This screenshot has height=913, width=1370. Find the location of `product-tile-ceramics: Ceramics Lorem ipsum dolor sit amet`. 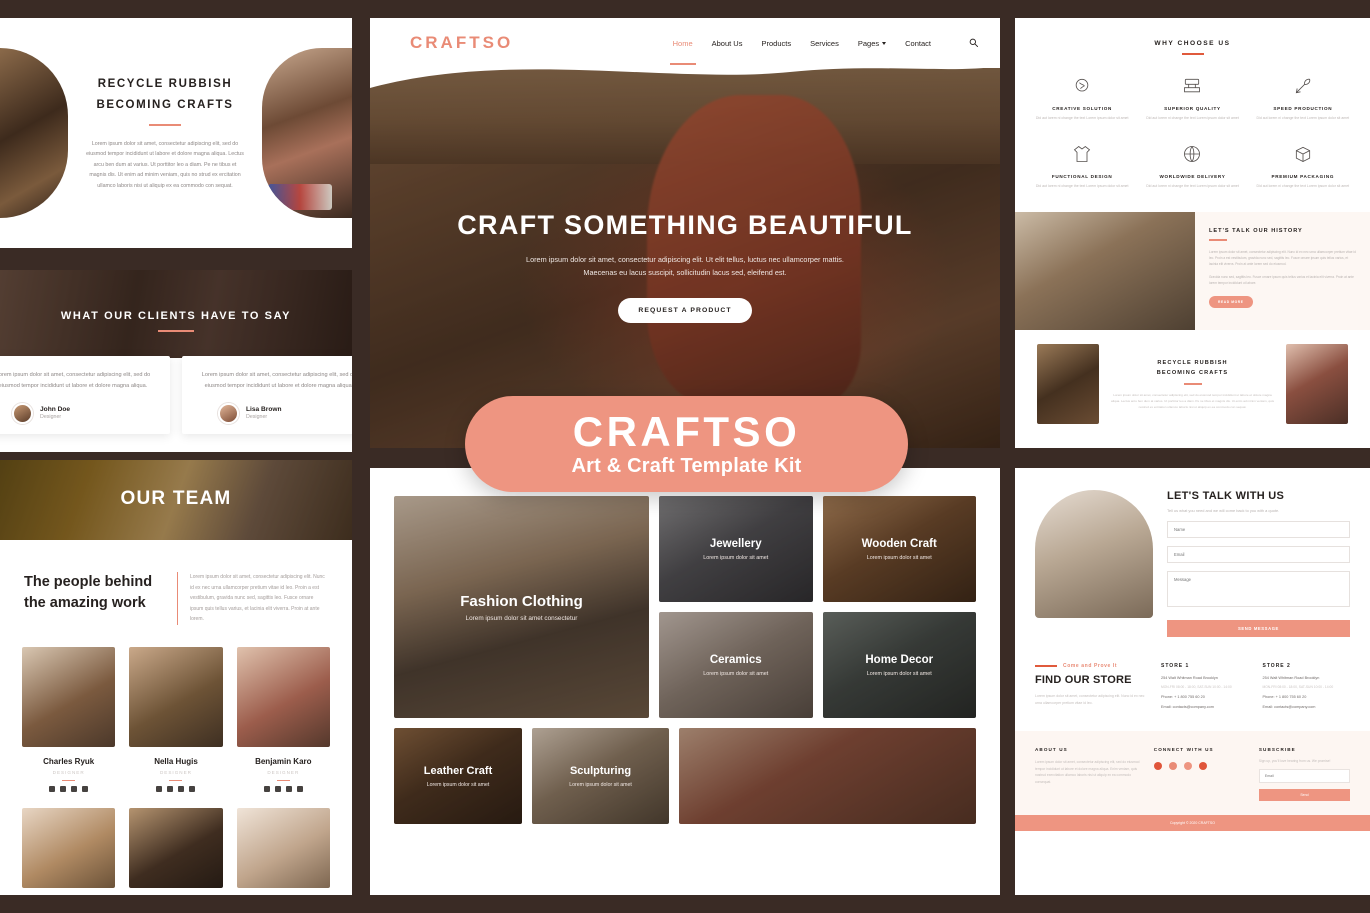

product-tile-ceramics: Ceramics Lorem ipsum dolor sit amet is located at coordinates (736, 665).